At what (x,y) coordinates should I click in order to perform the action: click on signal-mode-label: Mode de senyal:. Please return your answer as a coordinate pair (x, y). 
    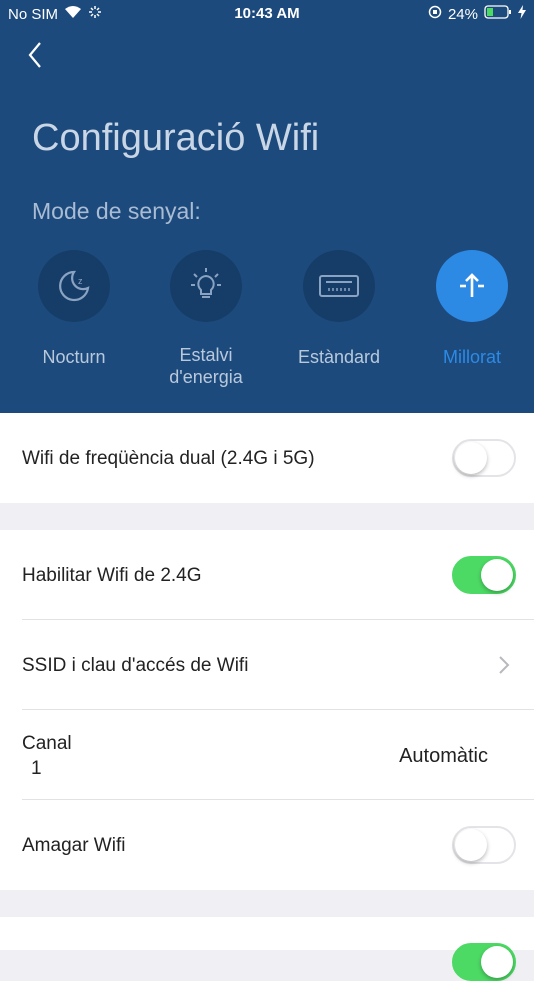
    Looking at the image, I should click on (116, 211).